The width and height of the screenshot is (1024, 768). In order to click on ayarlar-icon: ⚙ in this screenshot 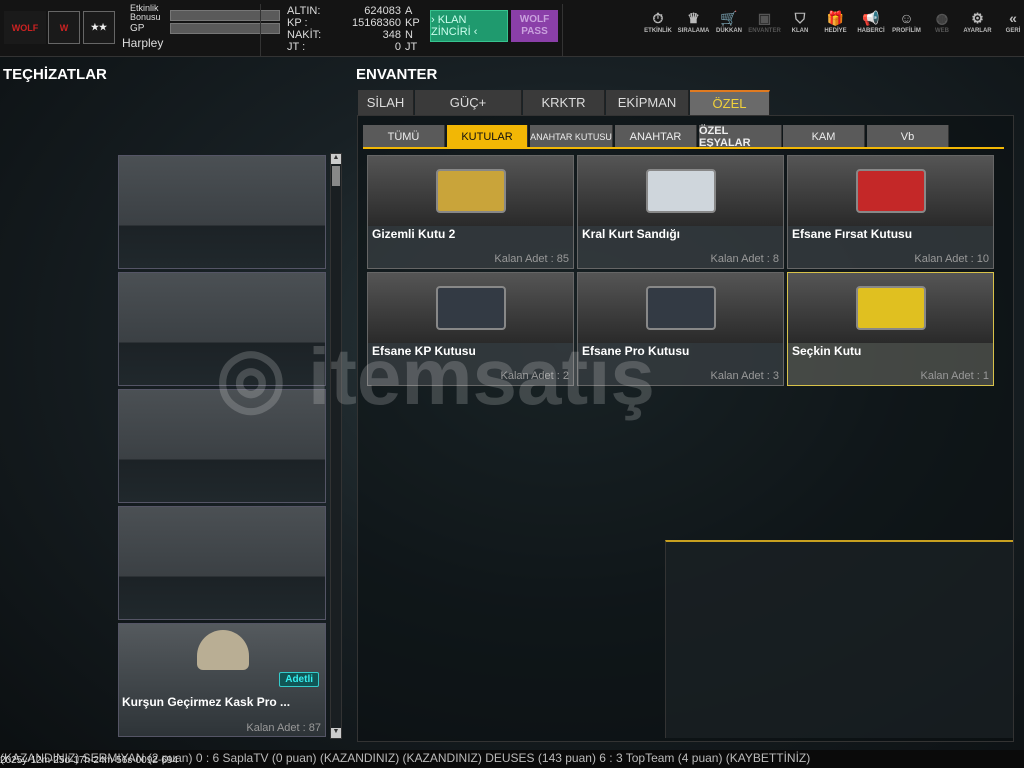, I will do `click(977, 18)`.